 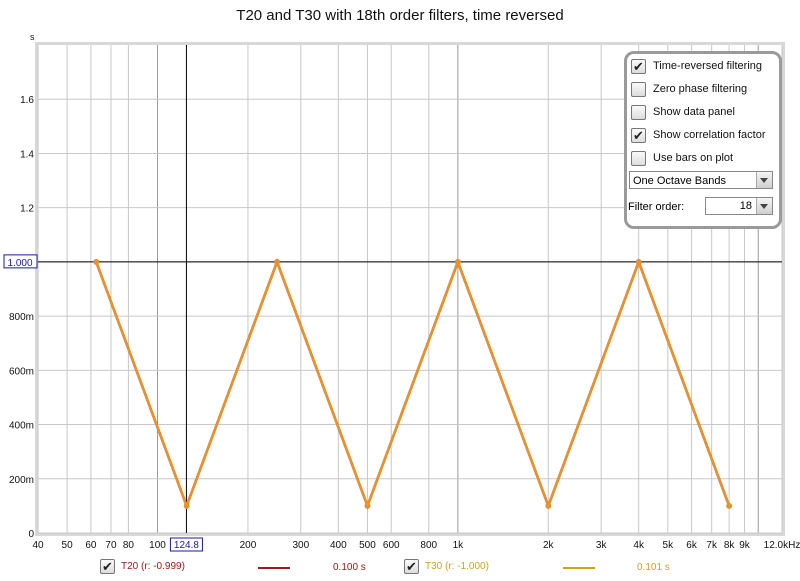 What do you see at coordinates (186, 545) in the screenshot?
I see `cursor-x-label: 124.8` at bounding box center [186, 545].